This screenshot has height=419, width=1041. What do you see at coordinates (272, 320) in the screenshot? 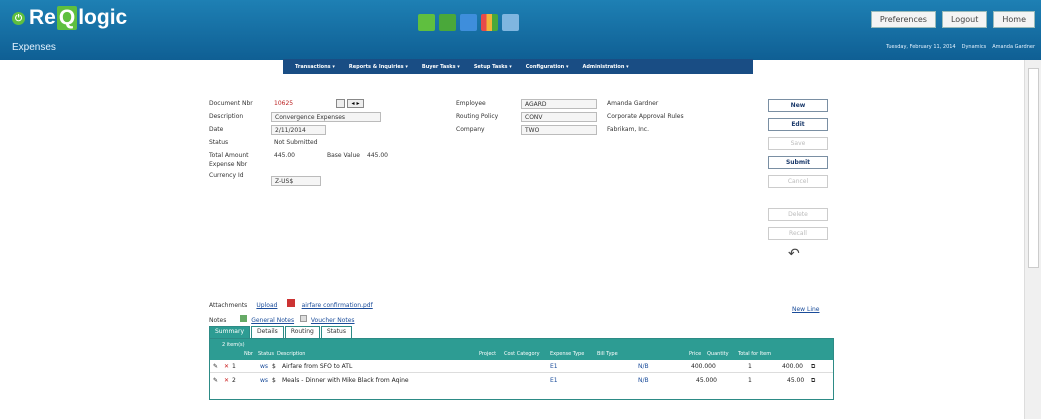
I see `general-notes-link: General Notes` at bounding box center [272, 320].